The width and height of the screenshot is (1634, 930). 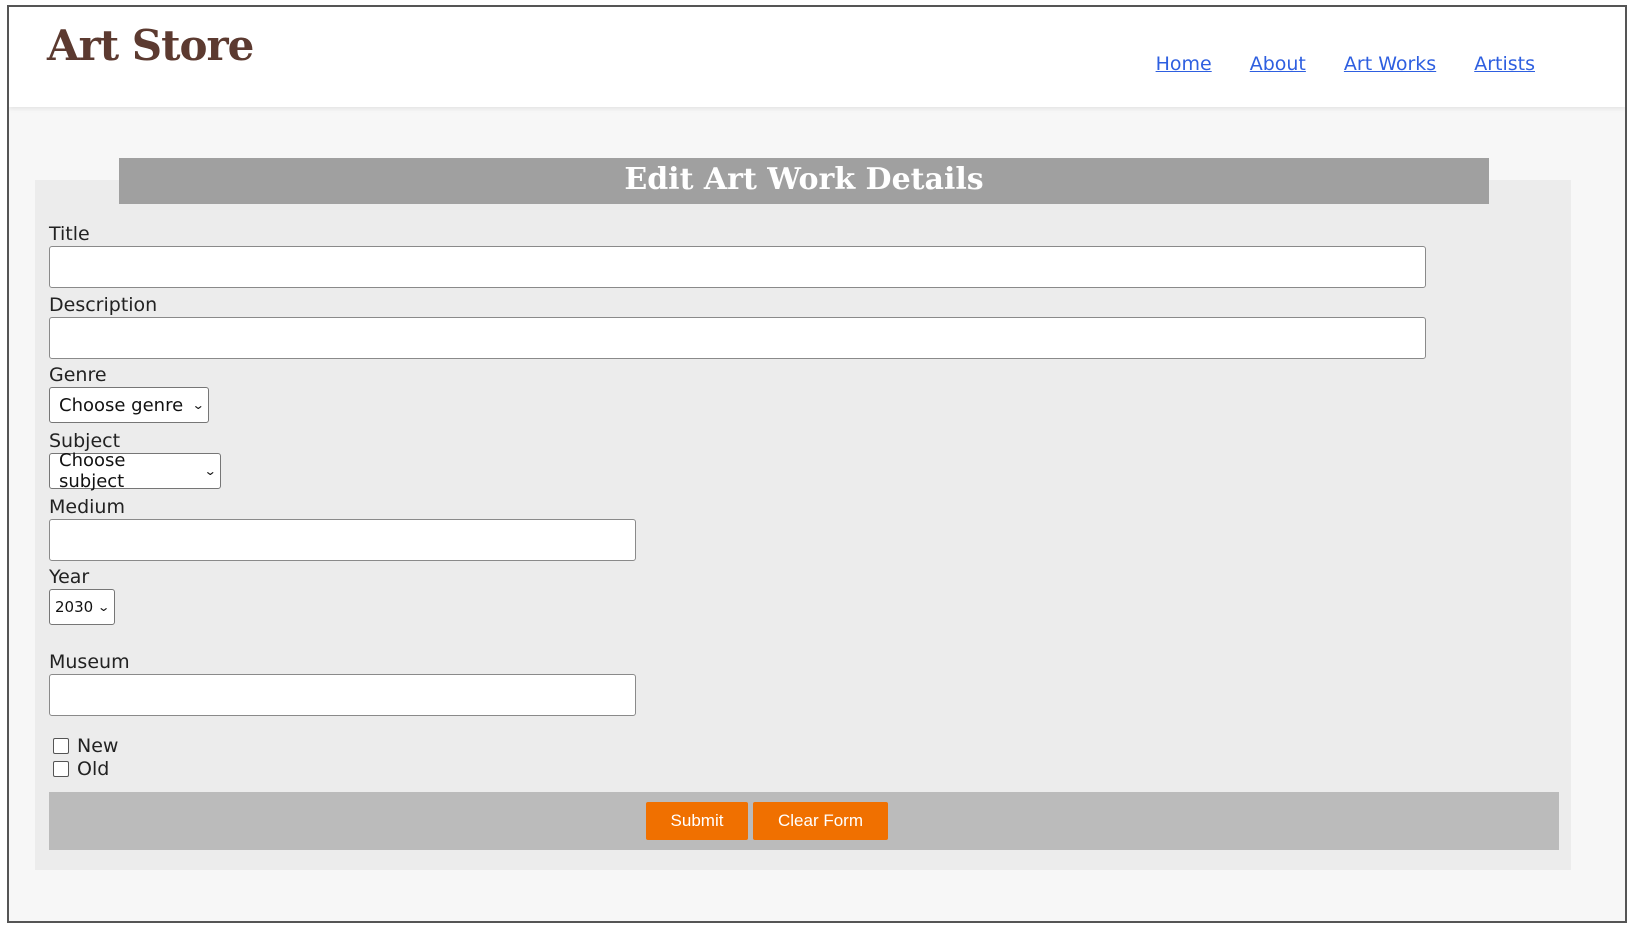 I want to click on year-select: 2030 ⌄, so click(x=82, y=607).